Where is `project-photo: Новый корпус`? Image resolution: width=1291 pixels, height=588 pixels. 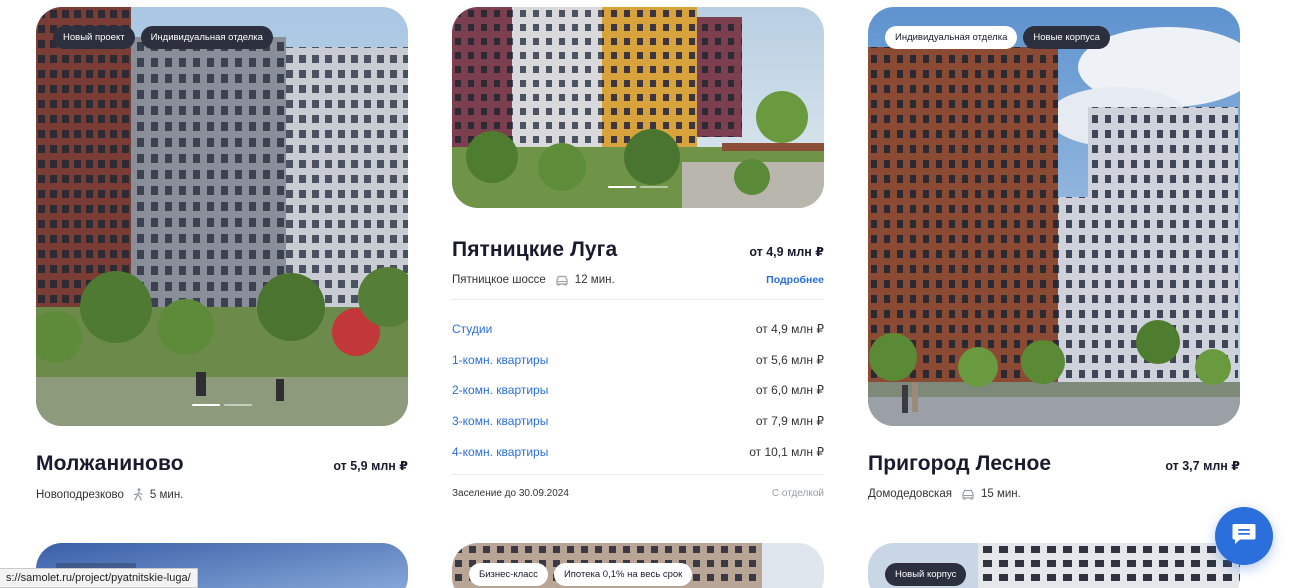
project-photo: Новый корпус is located at coordinates (1054, 565).